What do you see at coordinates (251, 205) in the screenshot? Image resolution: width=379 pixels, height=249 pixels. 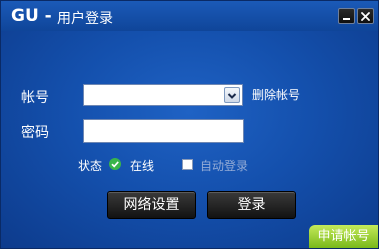 I see `login-button: 登录` at bounding box center [251, 205].